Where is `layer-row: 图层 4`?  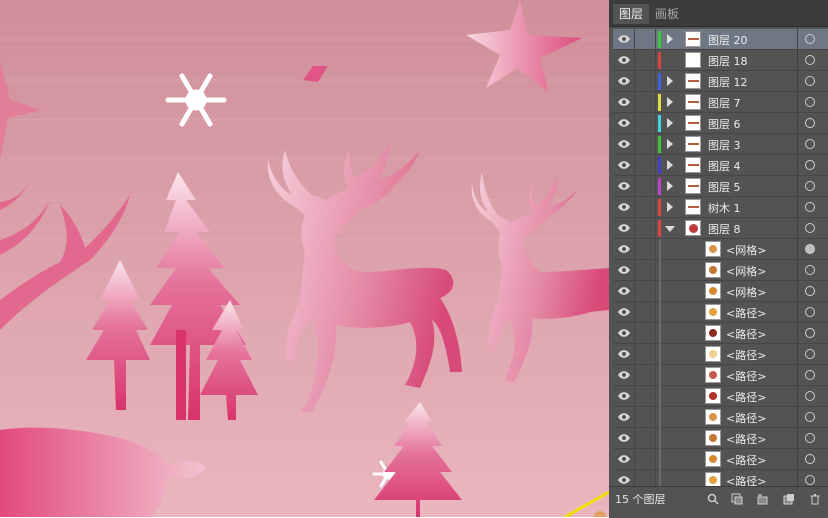
layer-row: 图层 4 is located at coordinates (720, 165).